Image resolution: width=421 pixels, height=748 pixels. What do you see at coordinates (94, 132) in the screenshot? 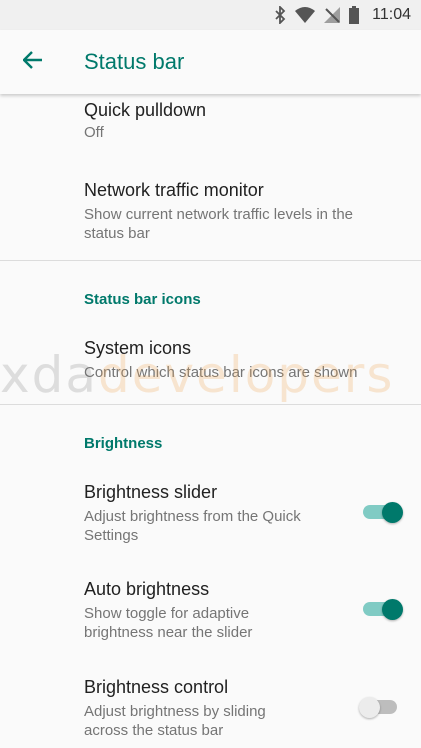
I see `pref-summary: Off` at bounding box center [94, 132].